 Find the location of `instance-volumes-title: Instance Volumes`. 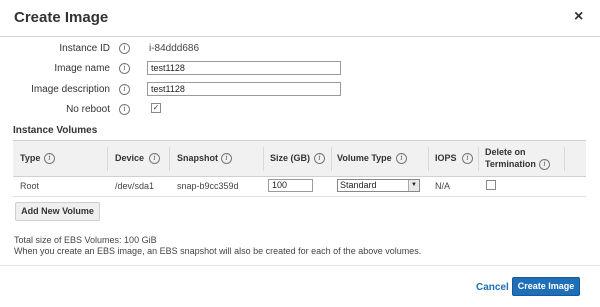

instance-volumes-title: Instance Volumes is located at coordinates (55, 130).